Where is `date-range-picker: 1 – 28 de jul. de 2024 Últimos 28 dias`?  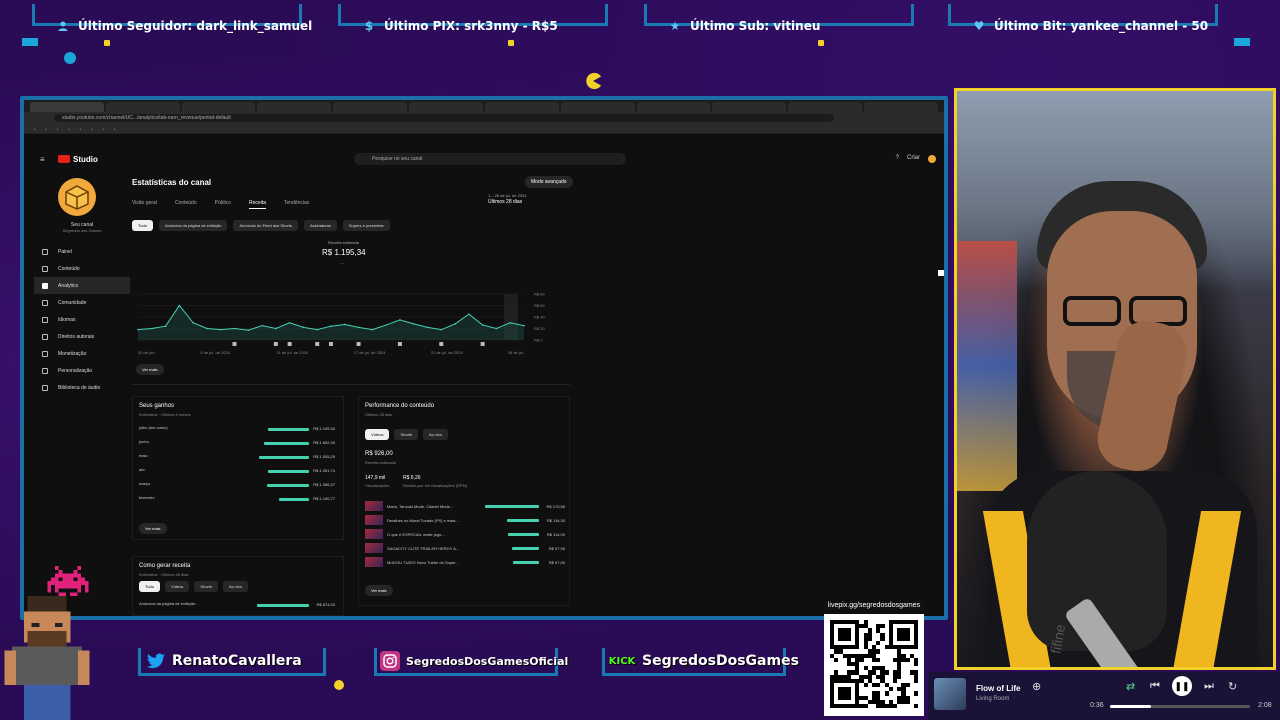 date-range-picker: 1 – 28 de jul. de 2024 Últimos 28 dias is located at coordinates (507, 199).